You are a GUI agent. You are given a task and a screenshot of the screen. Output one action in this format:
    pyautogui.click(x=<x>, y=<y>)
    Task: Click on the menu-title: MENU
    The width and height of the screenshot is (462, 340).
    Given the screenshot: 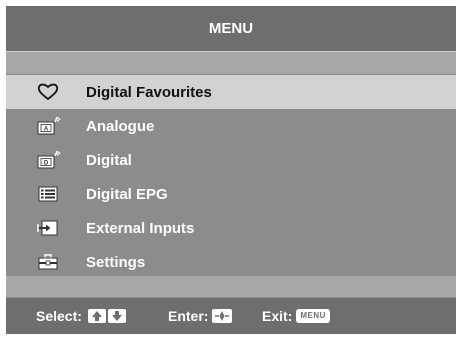 What is the action you would take?
    pyautogui.click(x=231, y=28)
    